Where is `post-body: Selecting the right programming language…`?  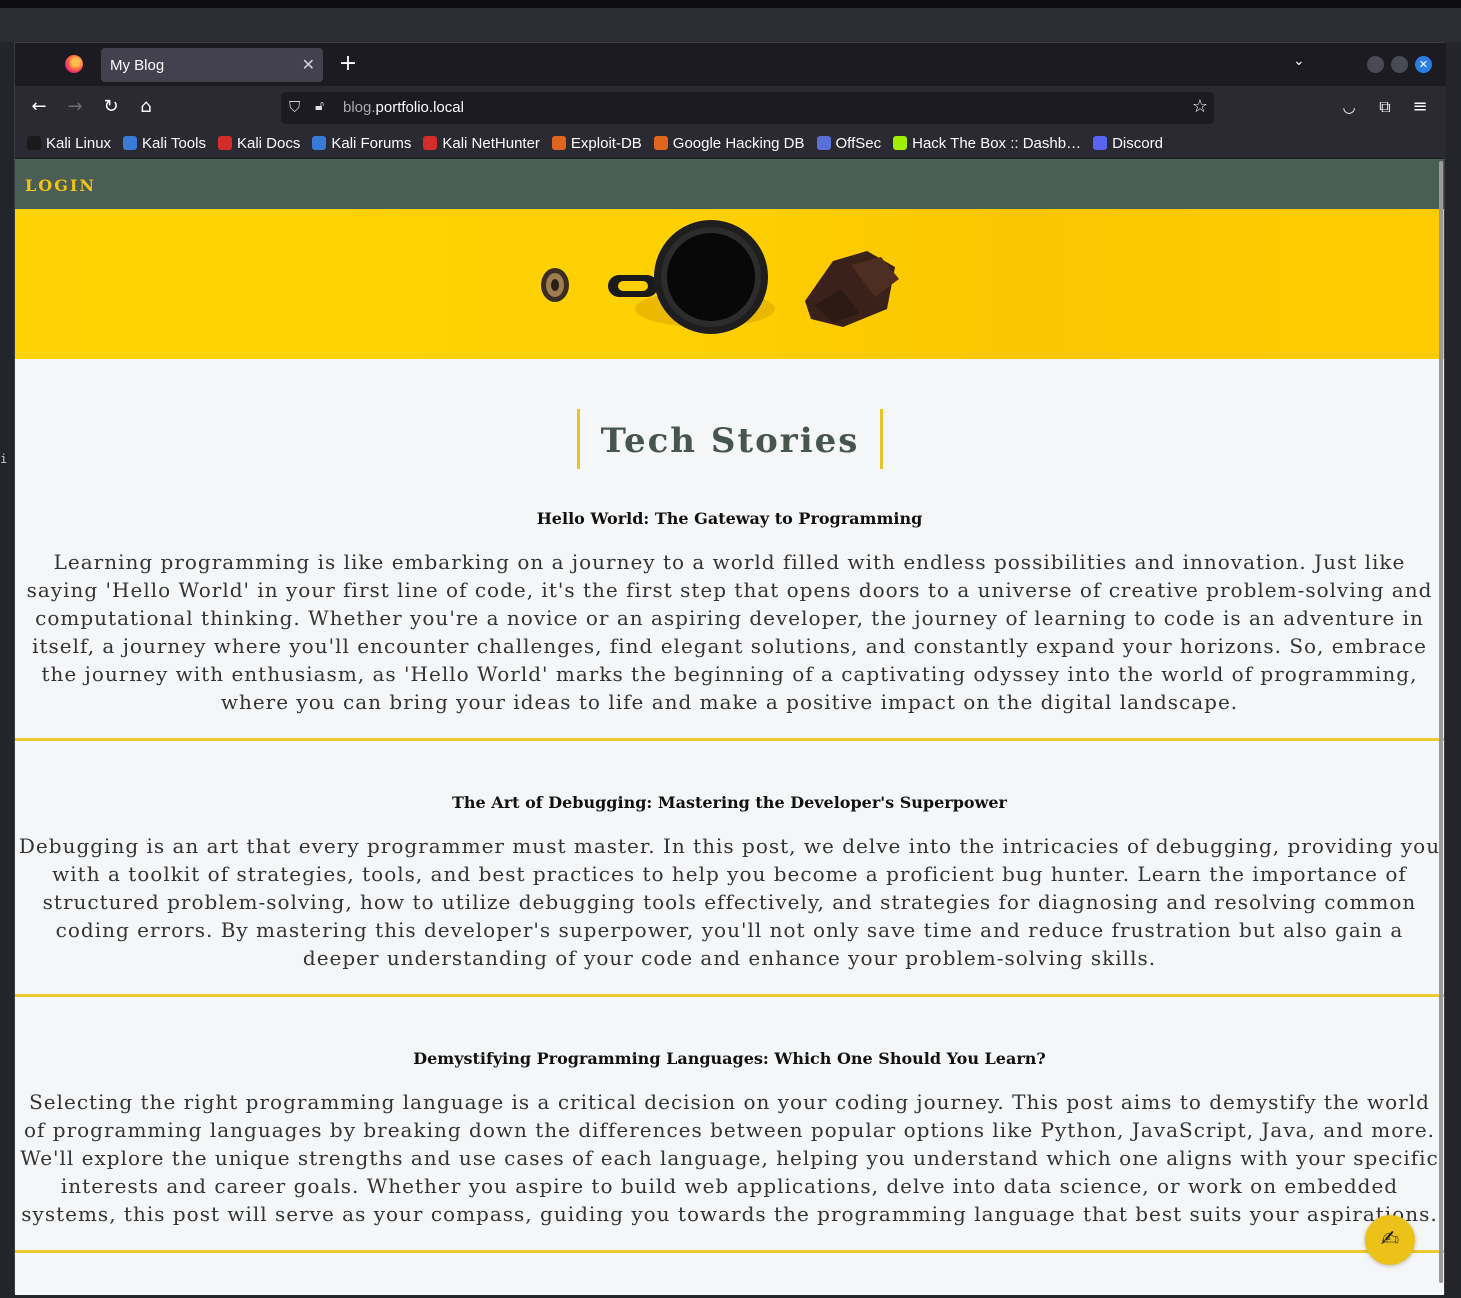
post-body: Selecting the right programming language… is located at coordinates (729, 1158).